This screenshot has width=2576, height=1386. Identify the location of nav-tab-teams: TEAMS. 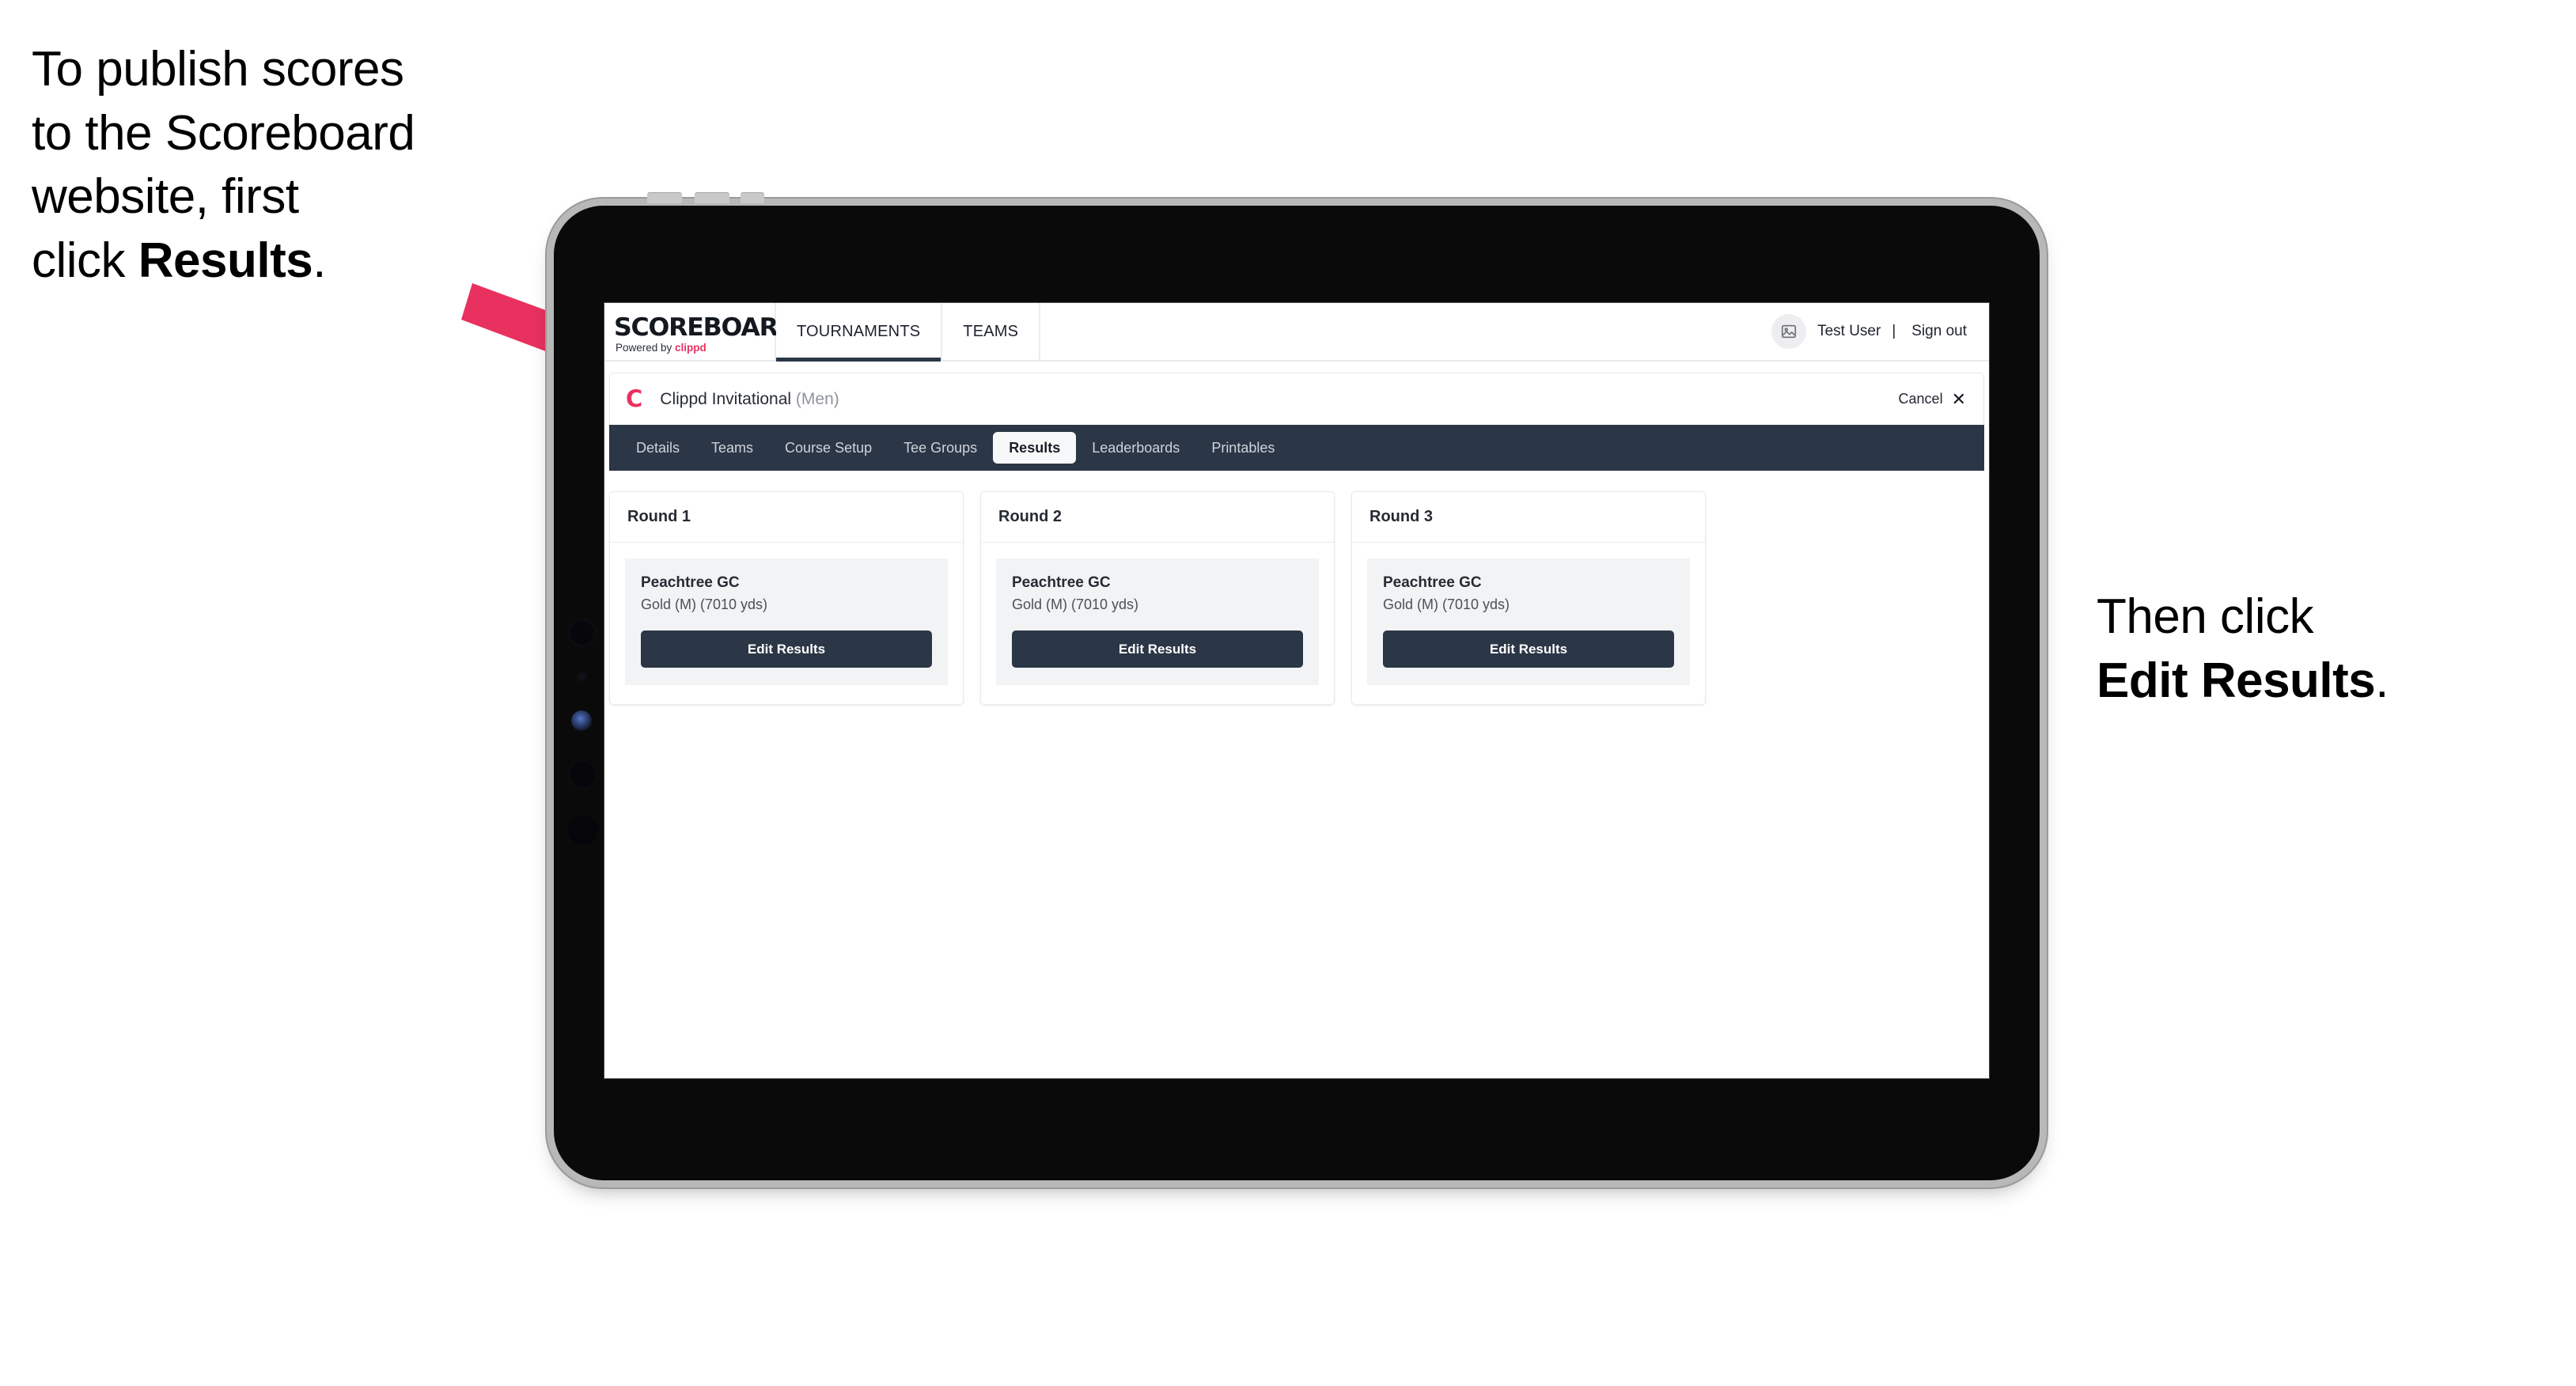
(991, 332).